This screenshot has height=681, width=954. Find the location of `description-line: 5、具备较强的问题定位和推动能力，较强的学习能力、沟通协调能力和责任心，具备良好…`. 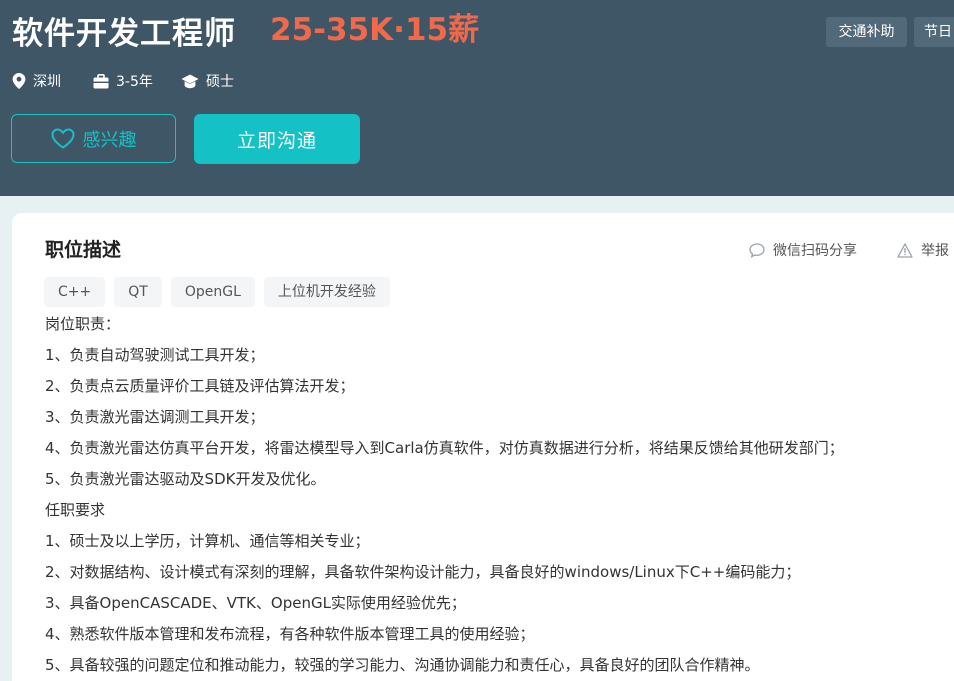

description-line: 5、具备较强的问题定位和推动能力，较强的学习能力、沟通协调能力和责任心，具备良好… is located at coordinates (402, 665).